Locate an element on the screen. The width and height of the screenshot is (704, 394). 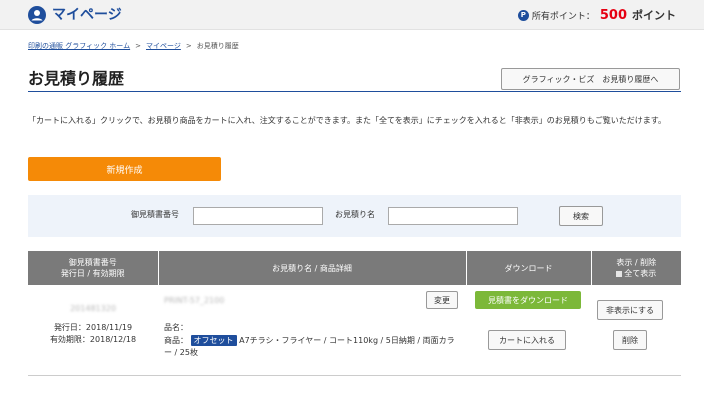
add-to-cart-button: カートに入れる is located at coordinates (527, 340).